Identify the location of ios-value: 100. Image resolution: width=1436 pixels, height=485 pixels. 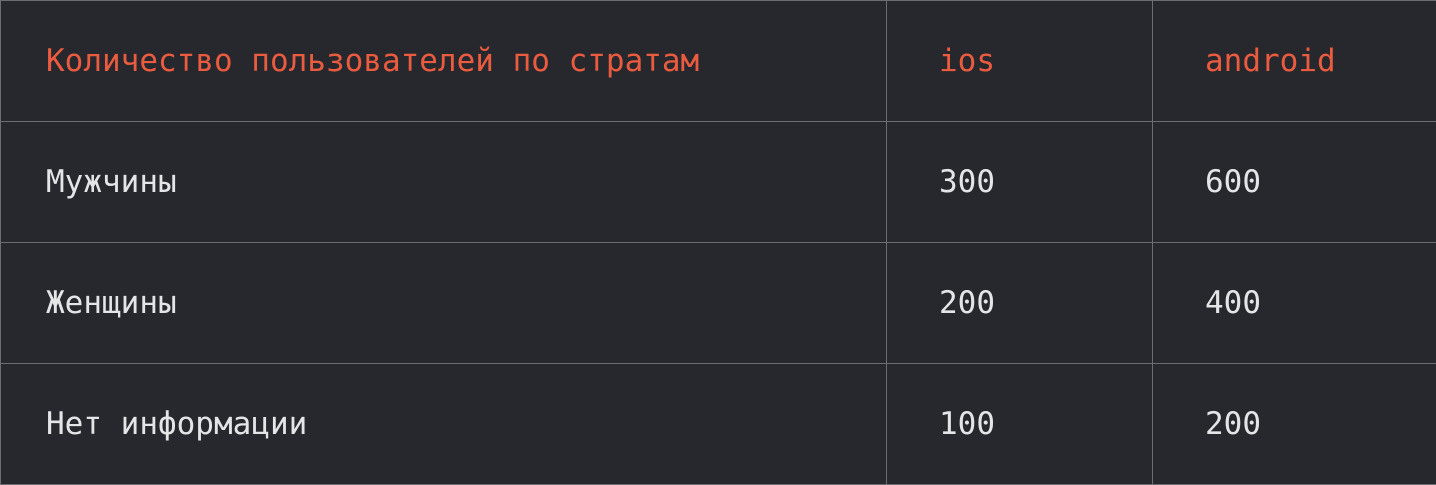
(1020, 424).